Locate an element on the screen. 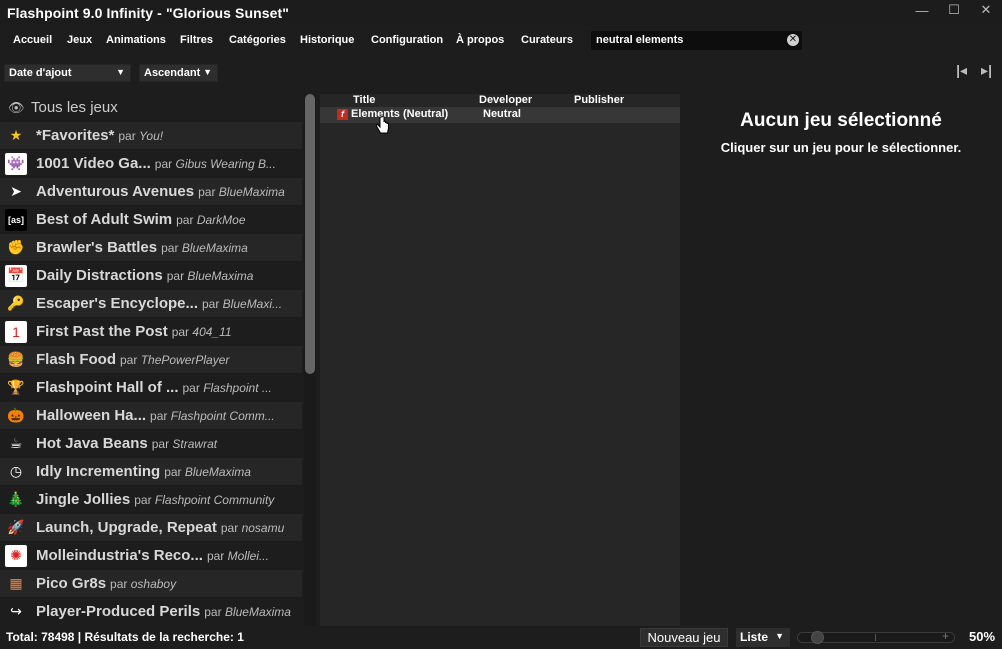 Image resolution: width=1002 pixels, height=649 pixels. playlist-name: Hot Java Beans is located at coordinates (92, 443).